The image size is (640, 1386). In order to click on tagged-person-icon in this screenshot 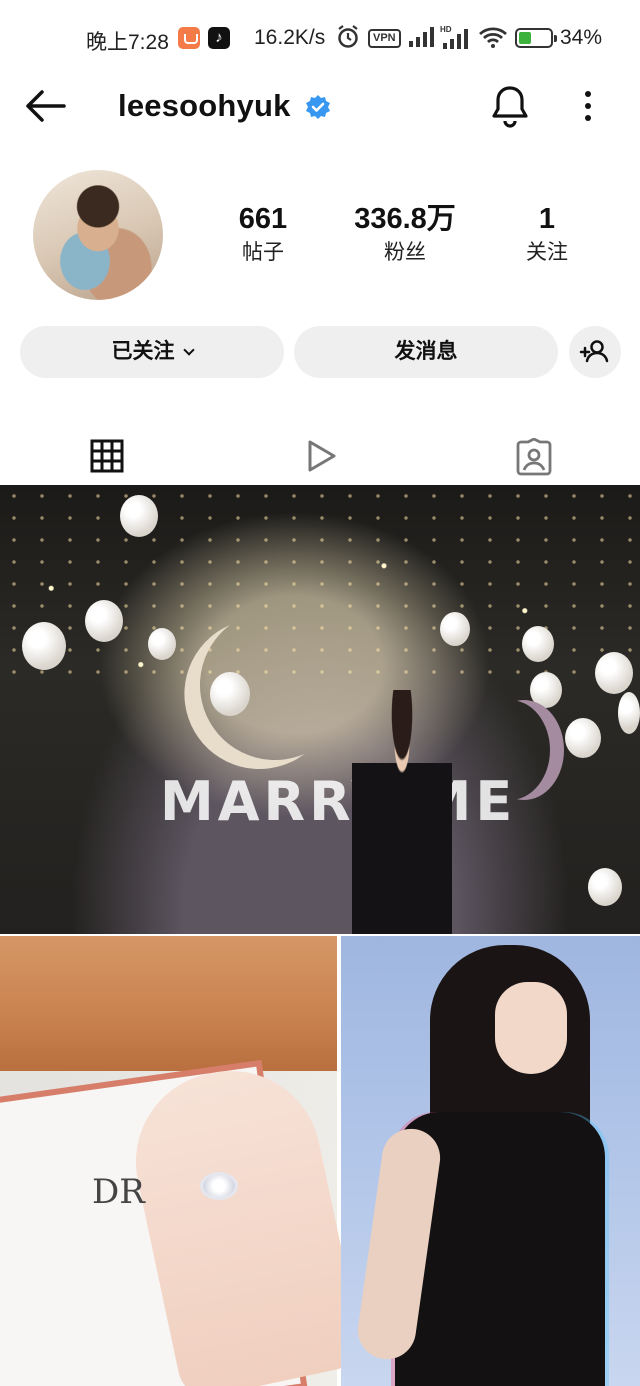, I will do `click(533, 457)`.